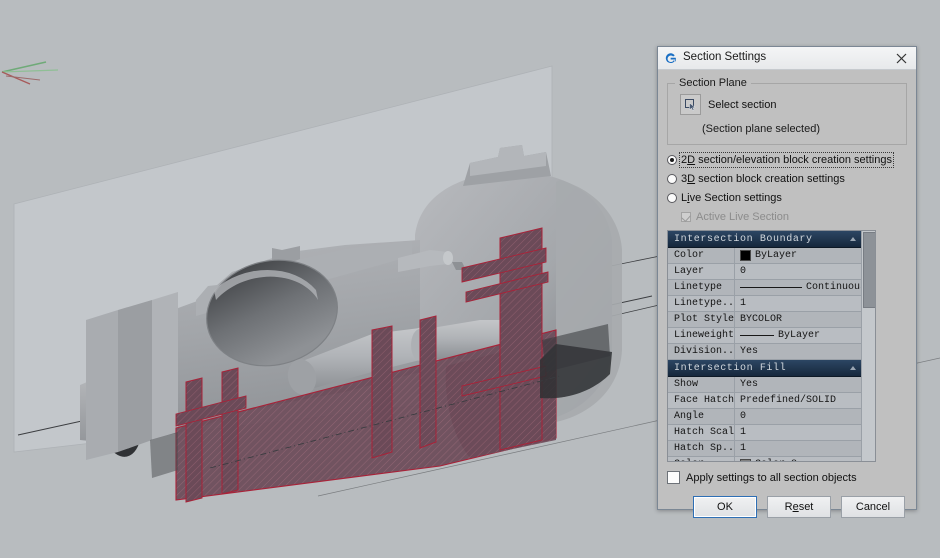  I want to click on property-row: Angle 0, so click(764, 417).